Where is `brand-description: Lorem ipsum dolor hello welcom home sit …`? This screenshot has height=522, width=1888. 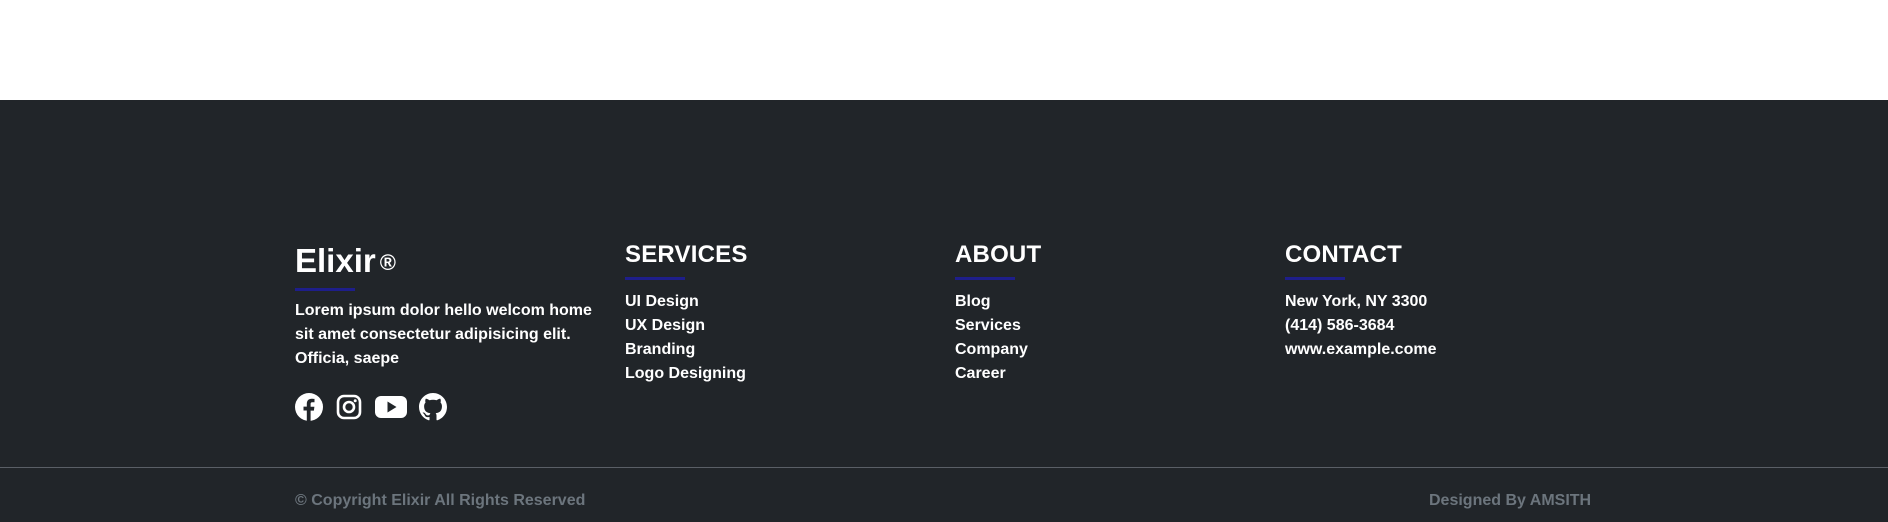
brand-description: Lorem ipsum dolor hello welcom home sit … is located at coordinates (443, 334).